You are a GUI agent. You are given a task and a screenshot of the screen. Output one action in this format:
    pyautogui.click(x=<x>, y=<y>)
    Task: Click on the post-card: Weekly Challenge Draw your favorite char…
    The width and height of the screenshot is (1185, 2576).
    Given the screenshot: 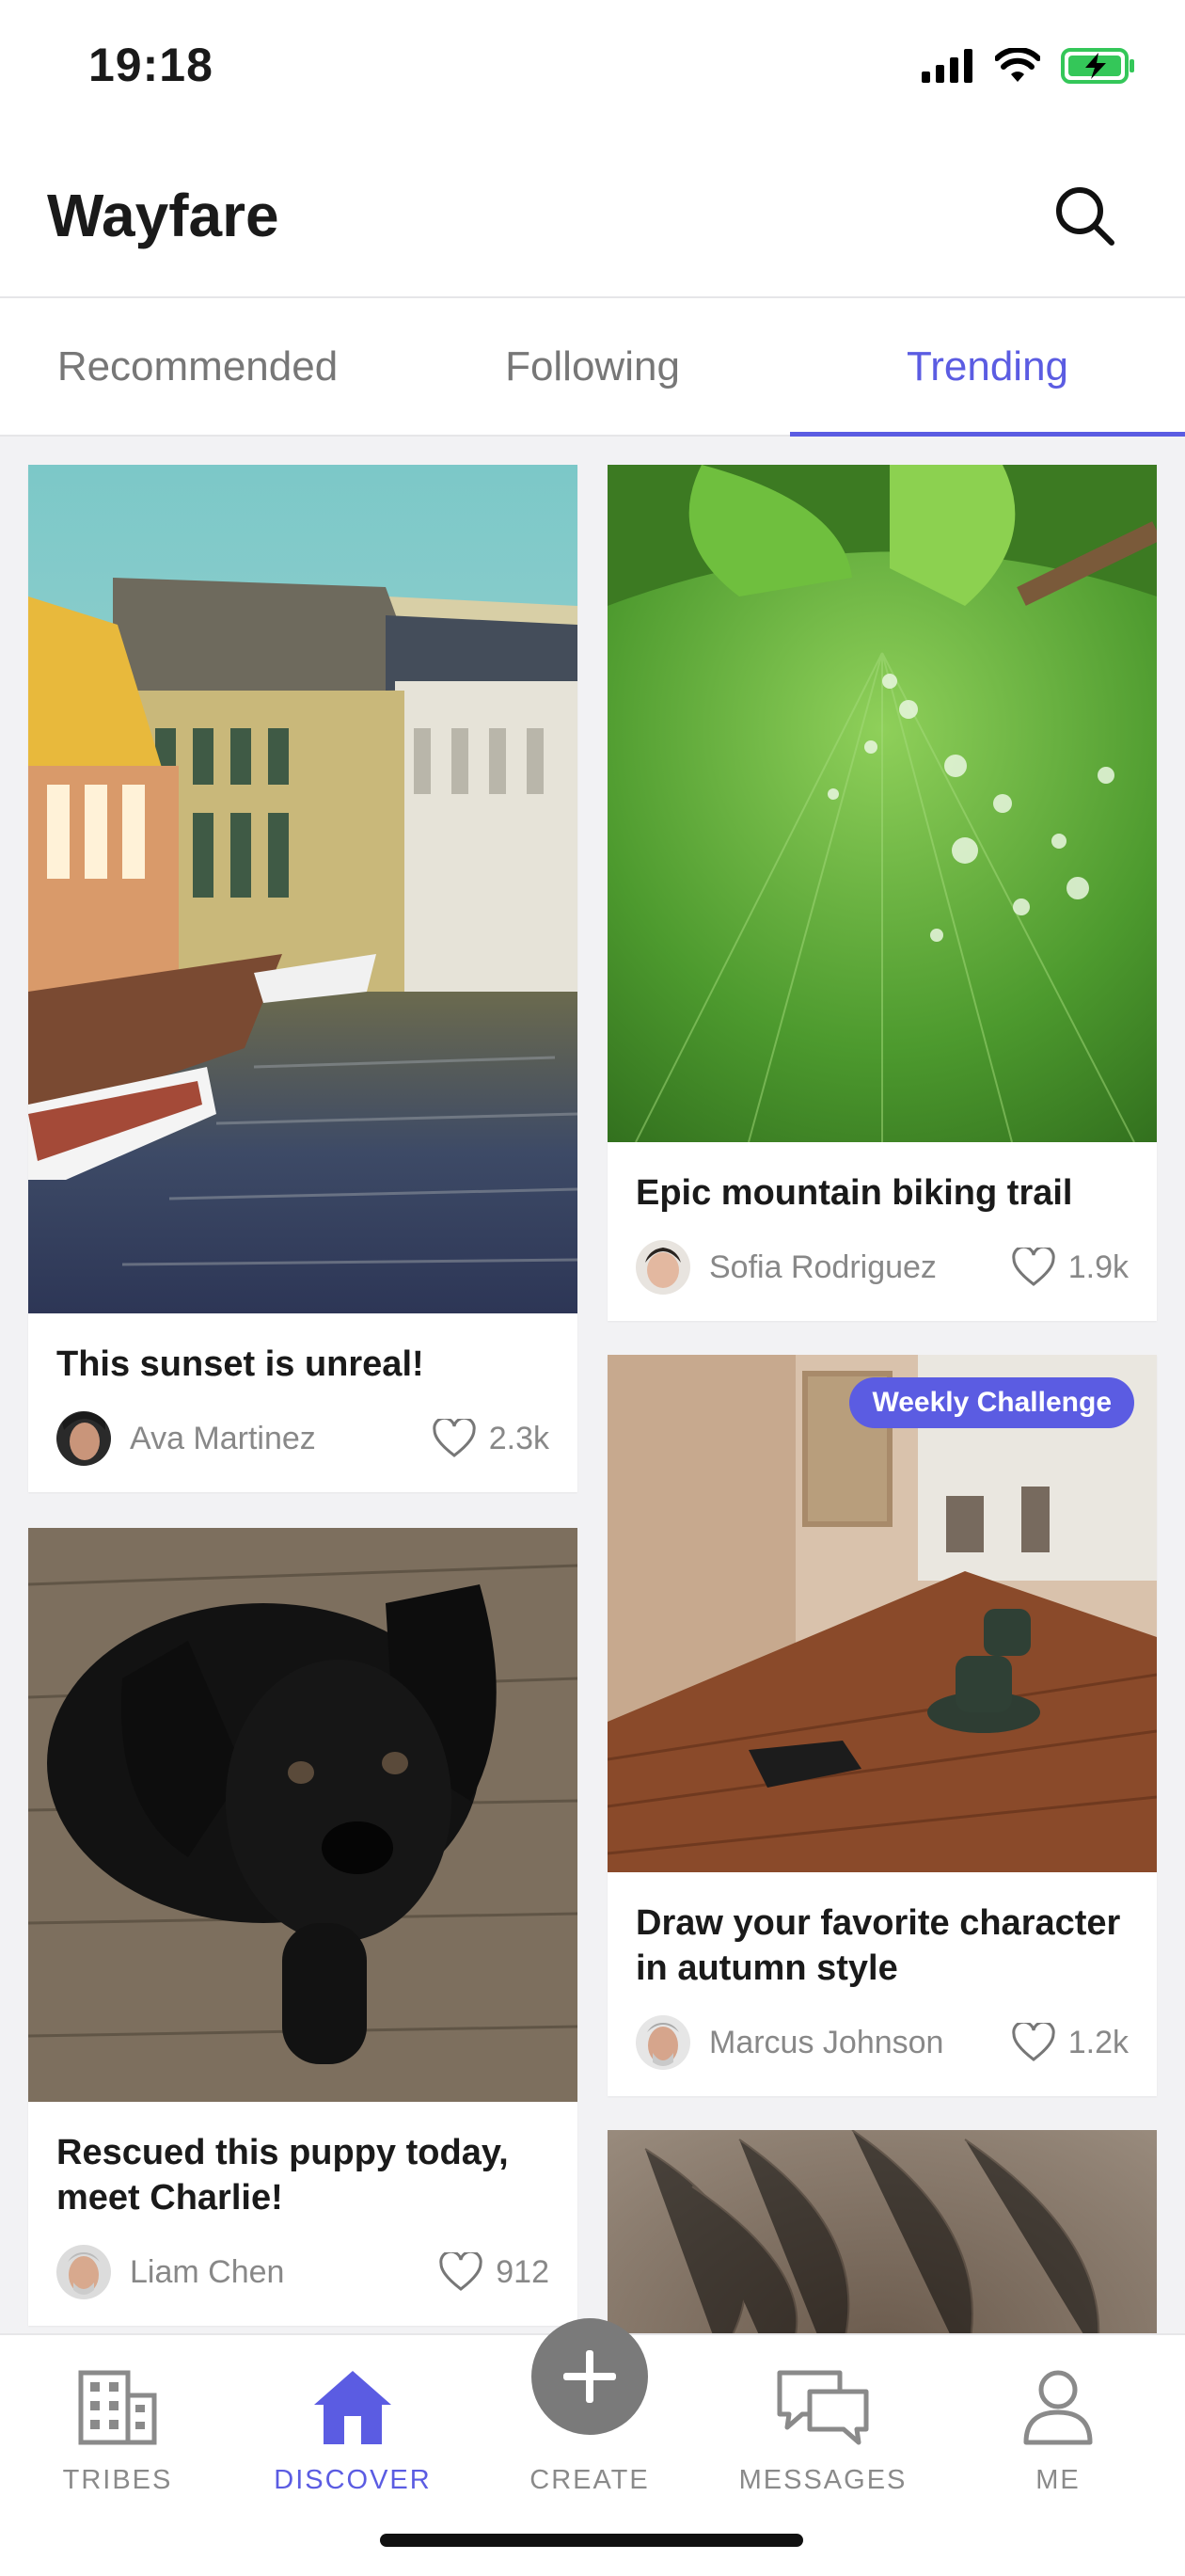 What is the action you would take?
    pyautogui.click(x=882, y=1726)
    